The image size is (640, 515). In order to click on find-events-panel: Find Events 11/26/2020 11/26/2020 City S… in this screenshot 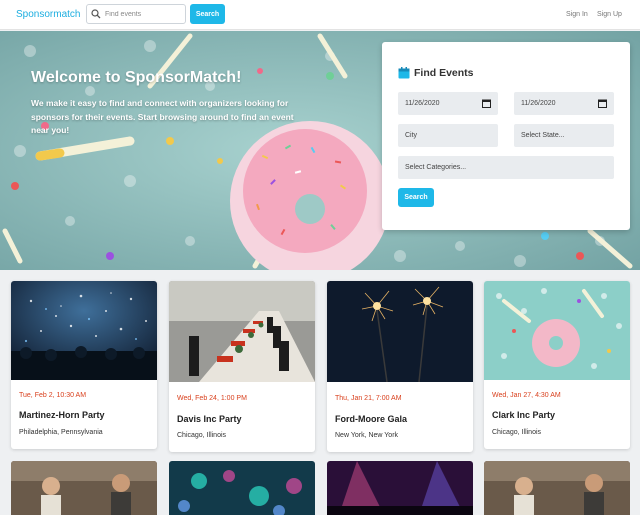, I will do `click(506, 136)`.